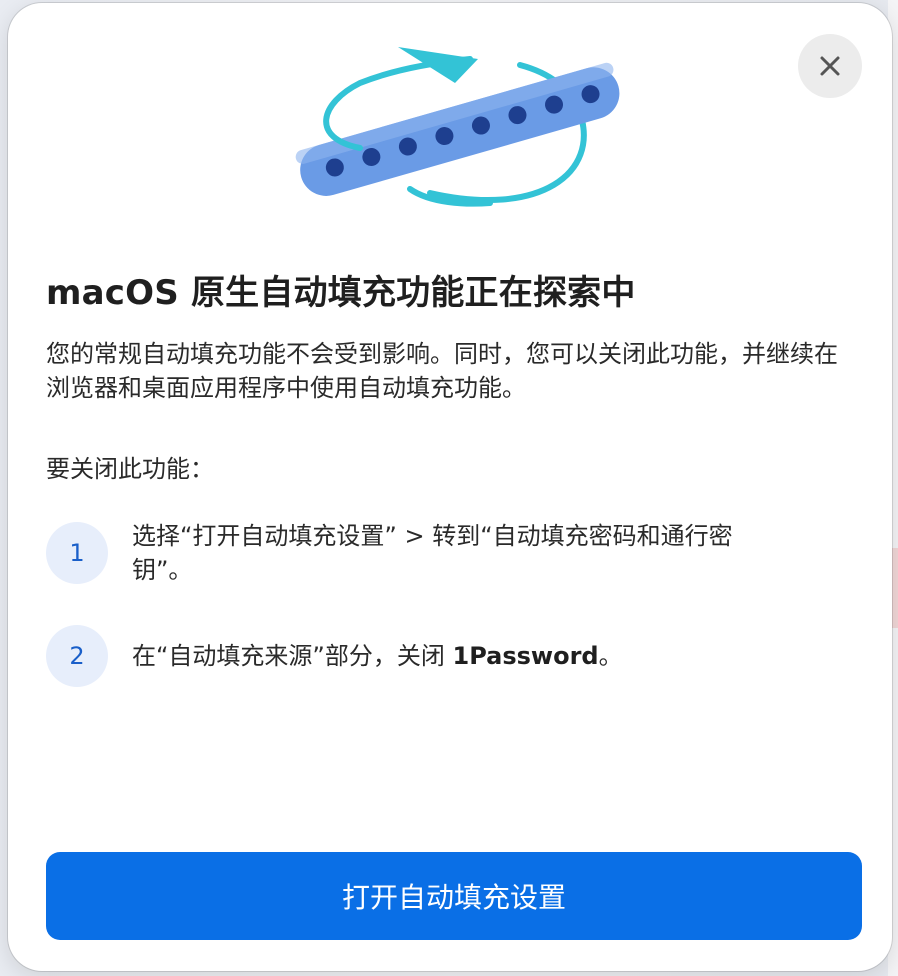 This screenshot has height=976, width=898. I want to click on step-1: 1 选择“打开自动填充设置” > 转到“自动填充密码和通行密钥”。, so click(446, 553).